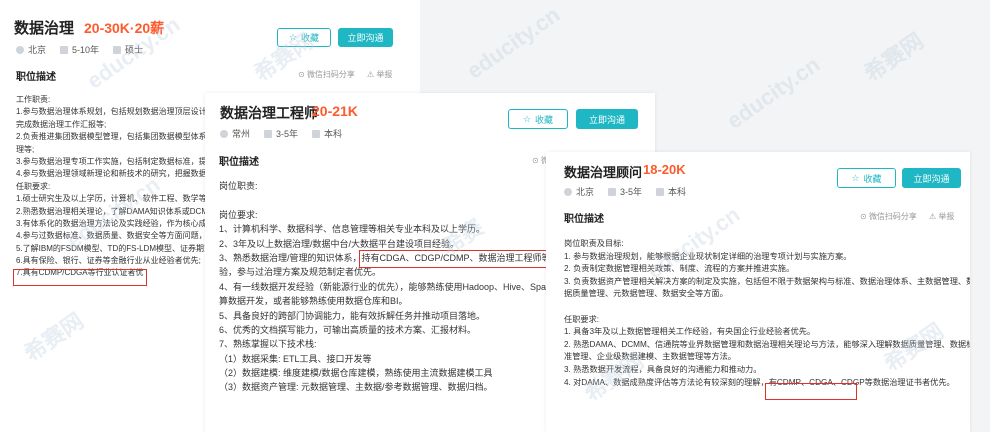  What do you see at coordinates (235, 133) in the screenshot?
I see `meta-location: 常州` at bounding box center [235, 133].